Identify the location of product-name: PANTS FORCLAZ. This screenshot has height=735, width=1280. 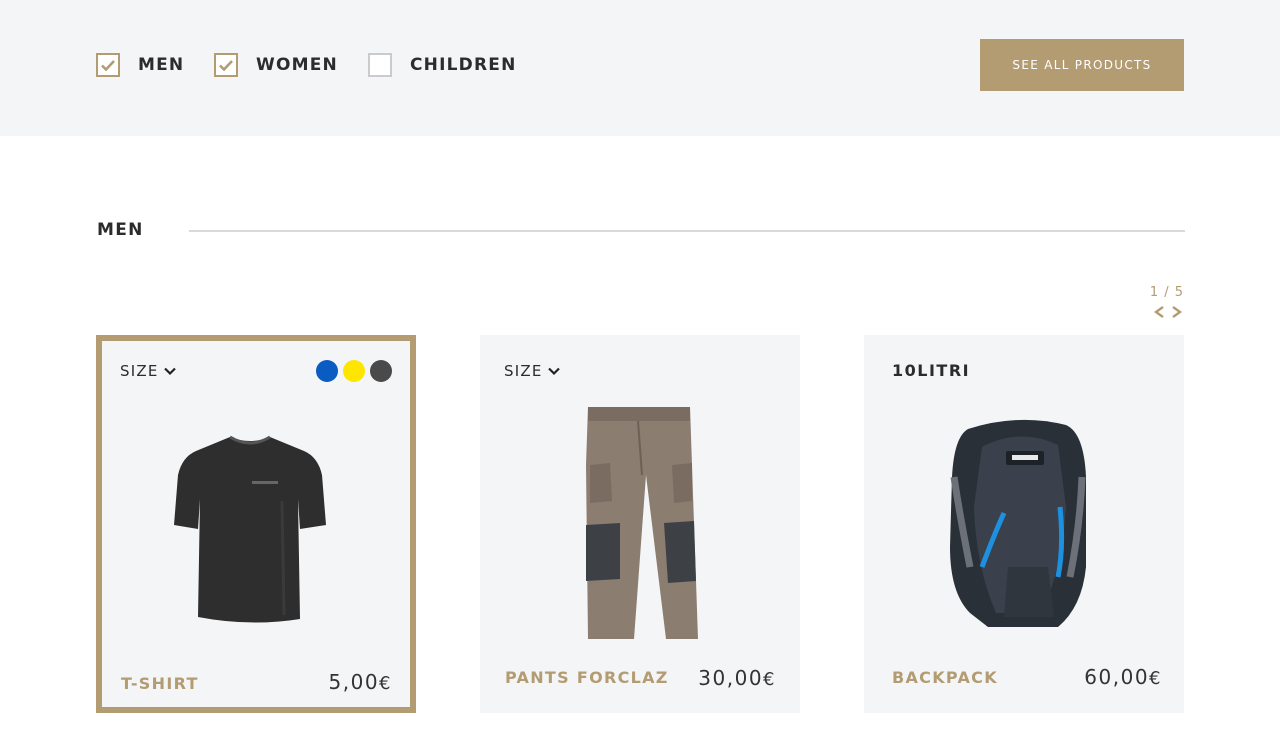
(587, 677).